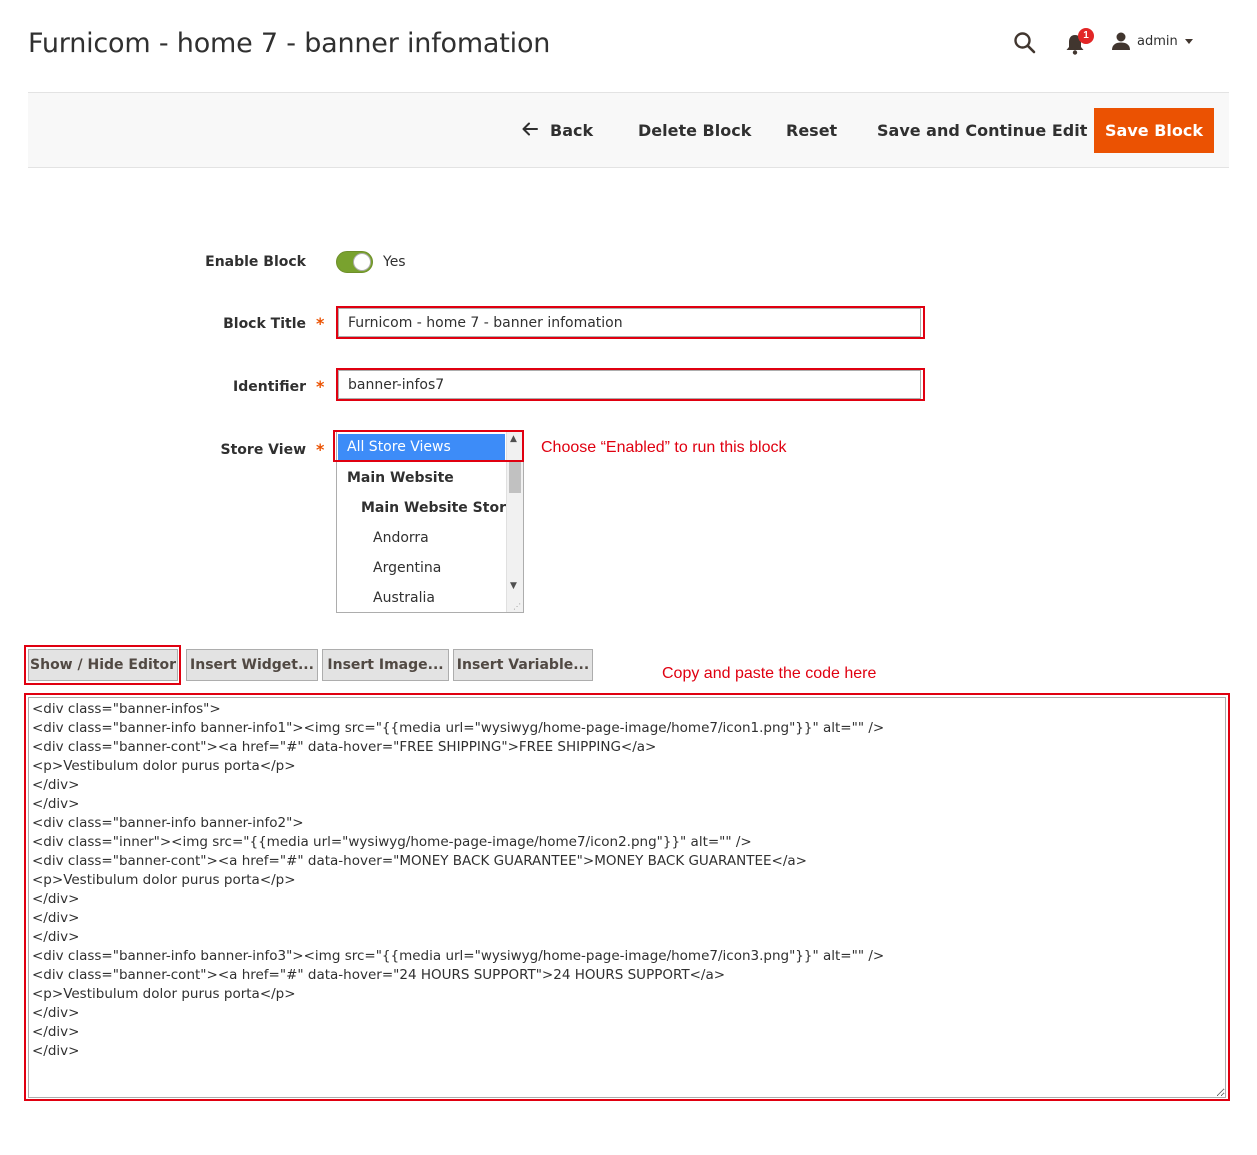 This screenshot has height=1155, width=1257. I want to click on store-option: Argentina, so click(407, 568).